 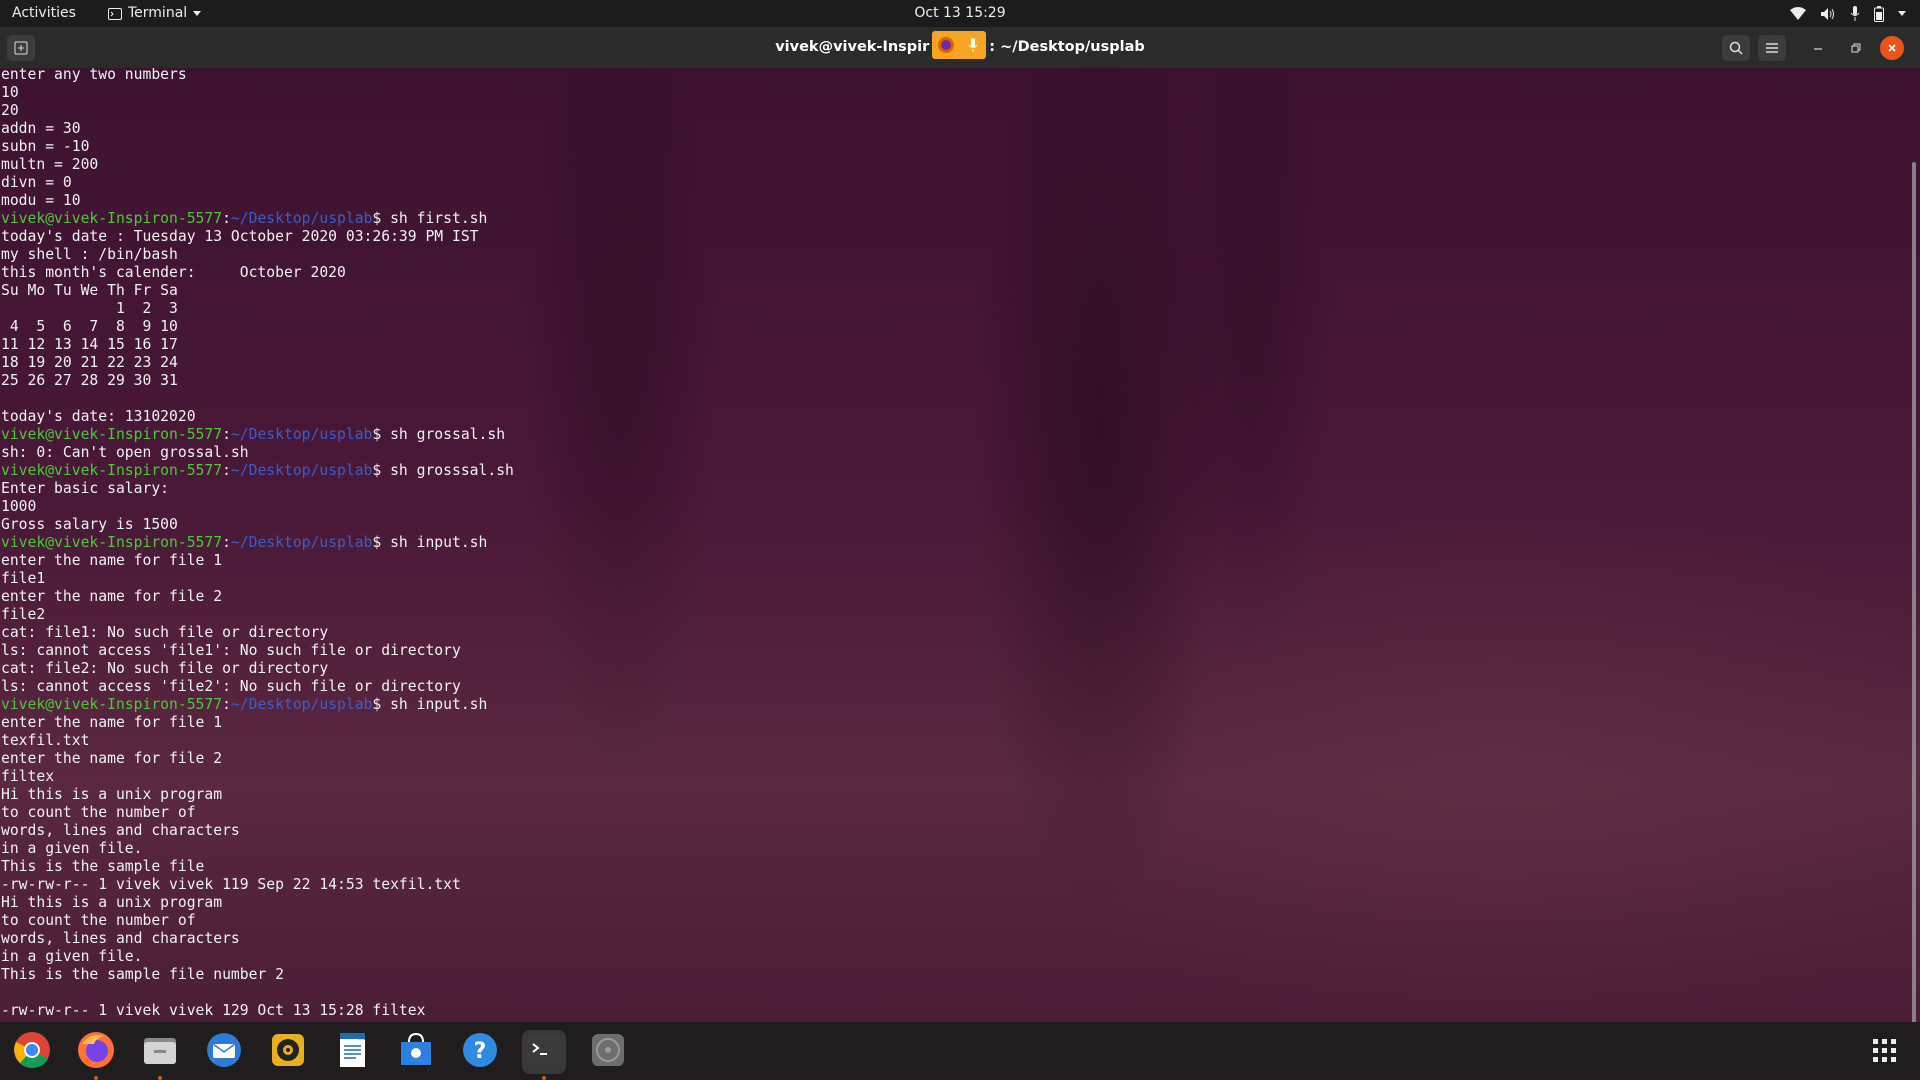 What do you see at coordinates (1885, 1055) in the screenshot?
I see `grid-icon` at bounding box center [1885, 1055].